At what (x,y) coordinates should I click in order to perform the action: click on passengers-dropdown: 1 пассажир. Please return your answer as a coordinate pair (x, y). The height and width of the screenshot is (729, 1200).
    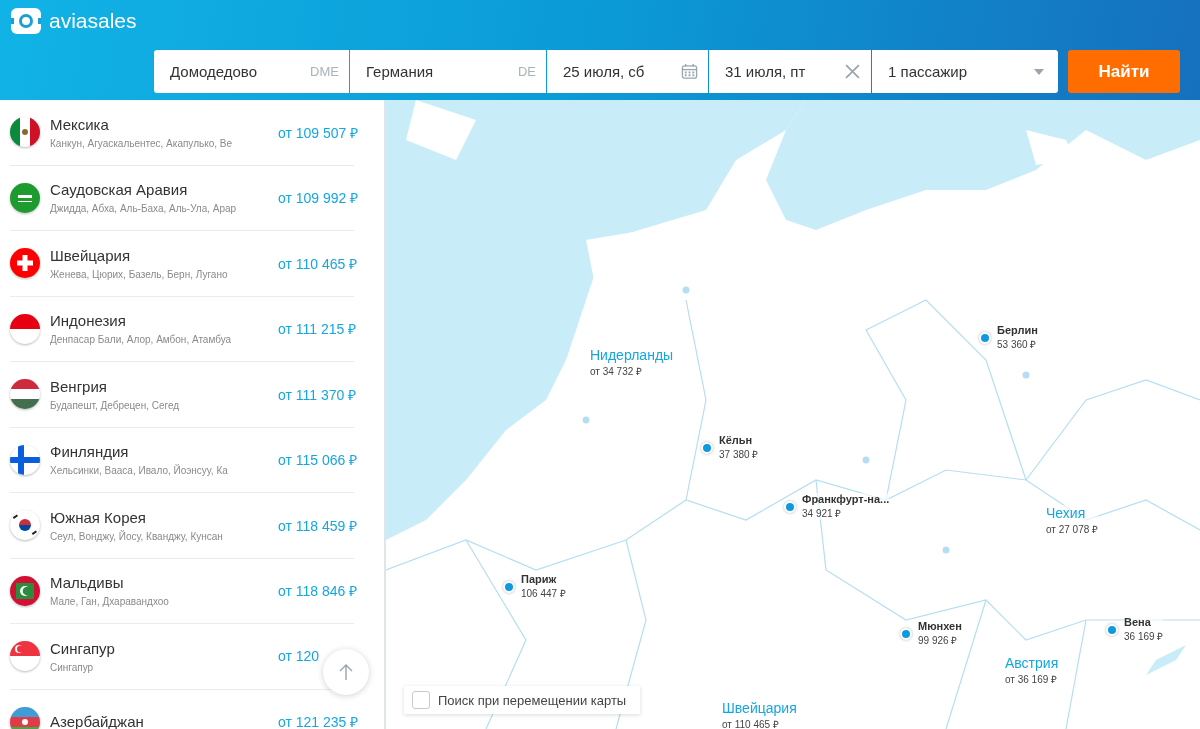
    Looking at the image, I should click on (965, 71).